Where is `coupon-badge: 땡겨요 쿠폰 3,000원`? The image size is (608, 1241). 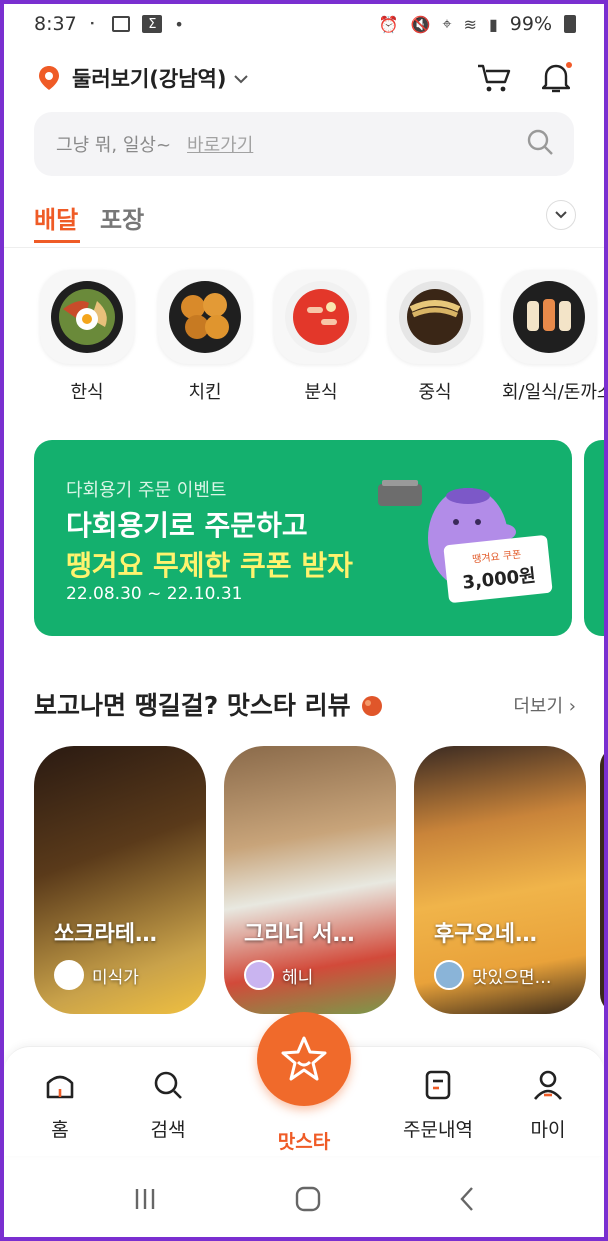
coupon-badge: 땡겨요 쿠폰 3,000원 is located at coordinates (498, 569).